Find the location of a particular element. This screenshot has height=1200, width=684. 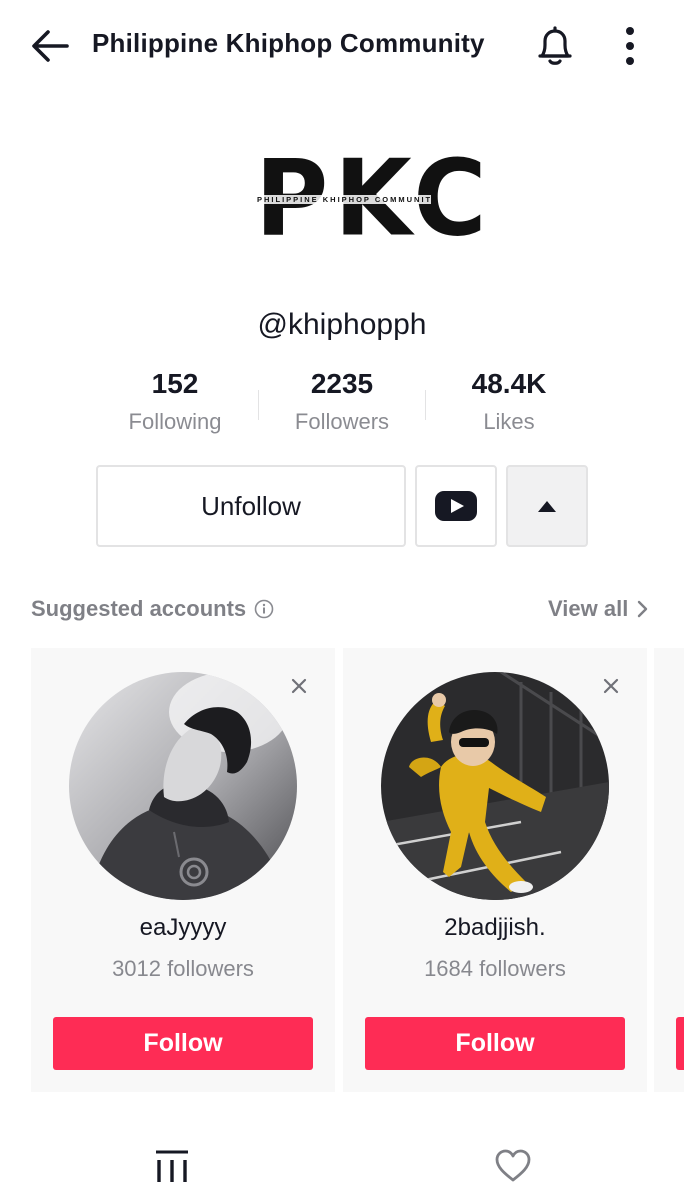

top-bar: Philippine Khiphop Community is located at coordinates (342, 45).